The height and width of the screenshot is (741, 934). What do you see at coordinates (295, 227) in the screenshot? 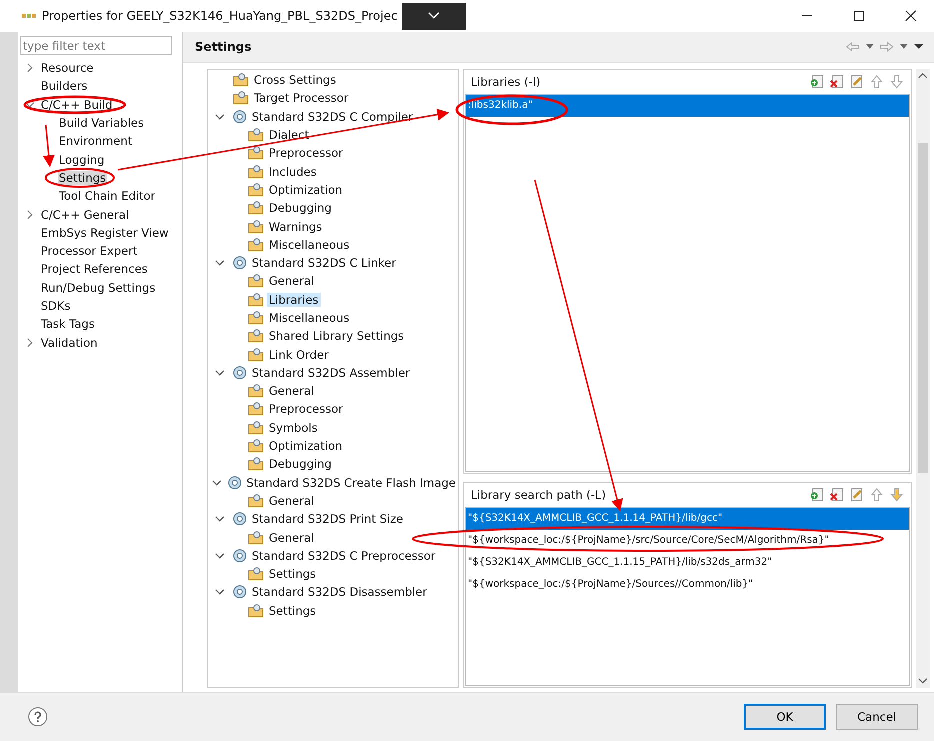
I see `tree-item: Warnings` at bounding box center [295, 227].